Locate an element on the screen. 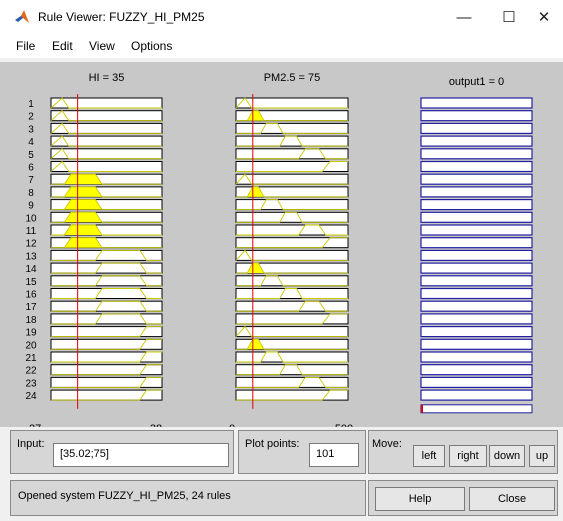 The height and width of the screenshot is (521, 563). move-right-button: right is located at coordinates (468, 456).